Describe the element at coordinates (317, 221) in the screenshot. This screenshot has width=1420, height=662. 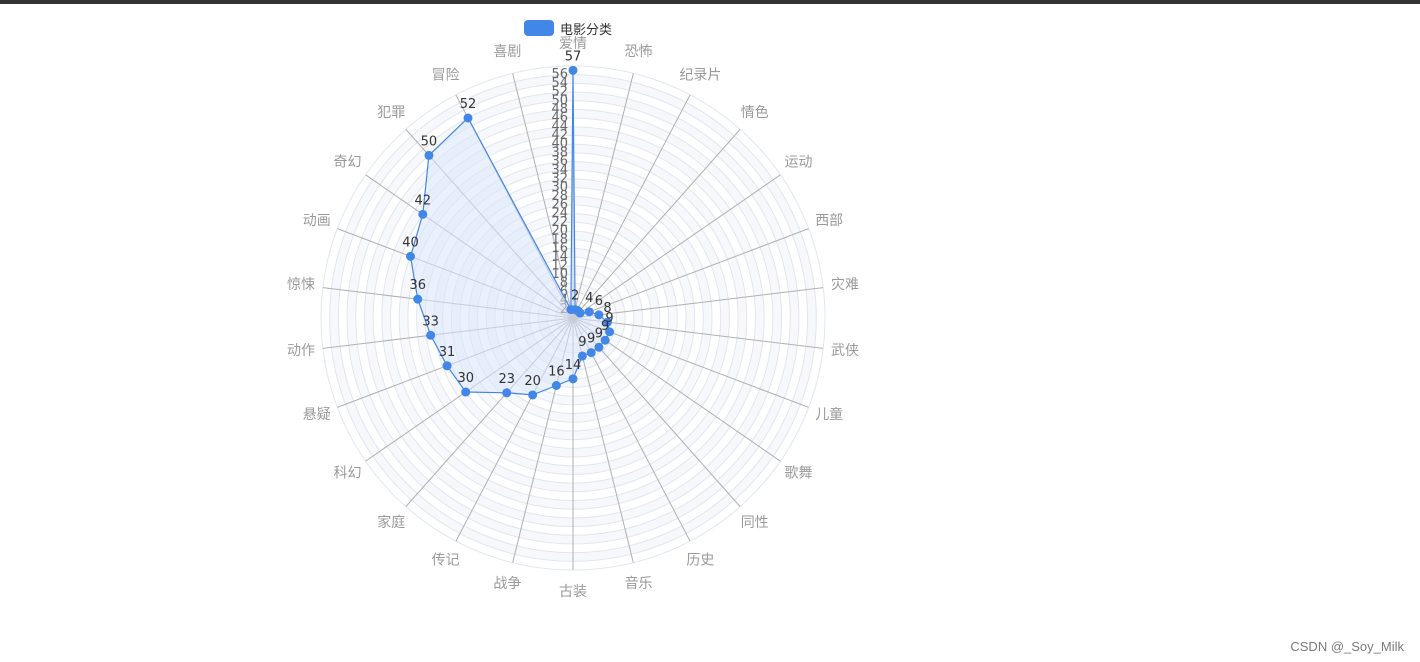
I see `category-label: 动画` at that location.